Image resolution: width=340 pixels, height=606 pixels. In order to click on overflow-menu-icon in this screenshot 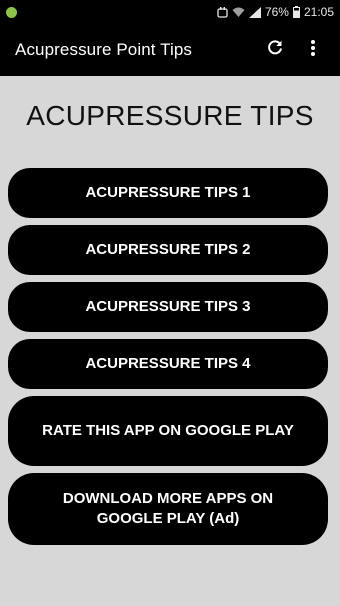, I will do `click(313, 50)`.